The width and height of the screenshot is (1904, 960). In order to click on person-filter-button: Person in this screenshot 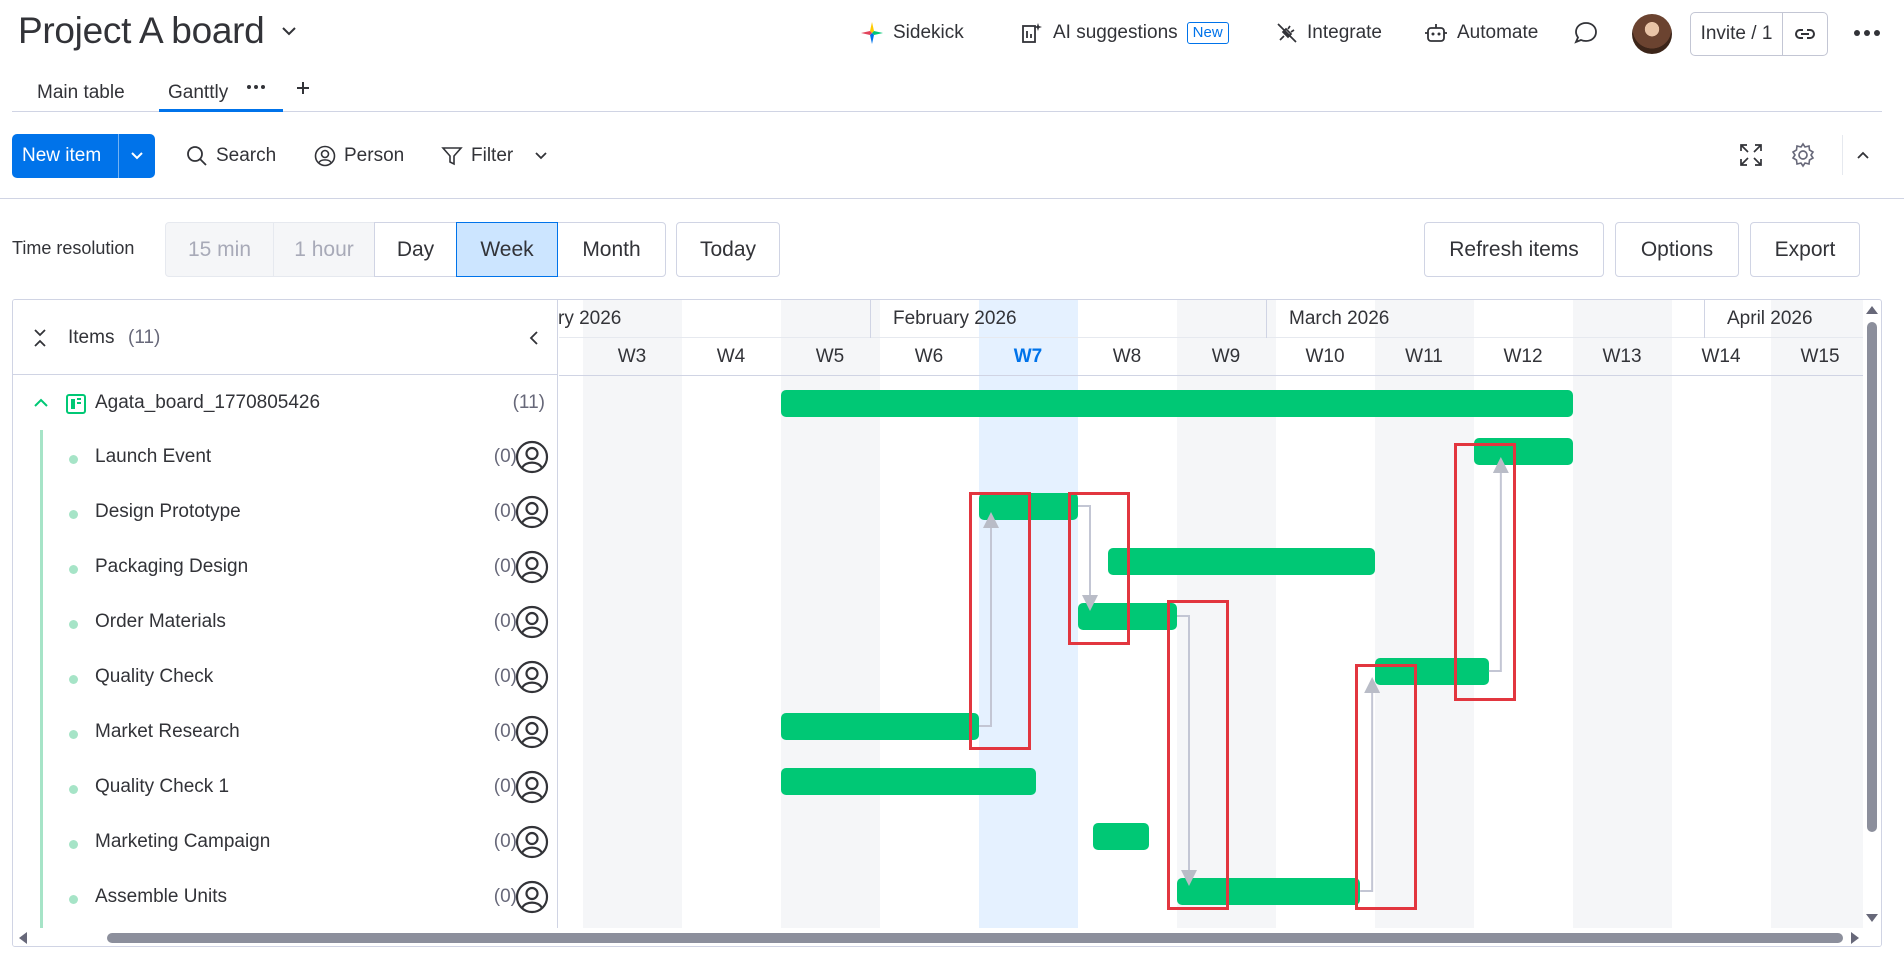, I will do `click(359, 156)`.